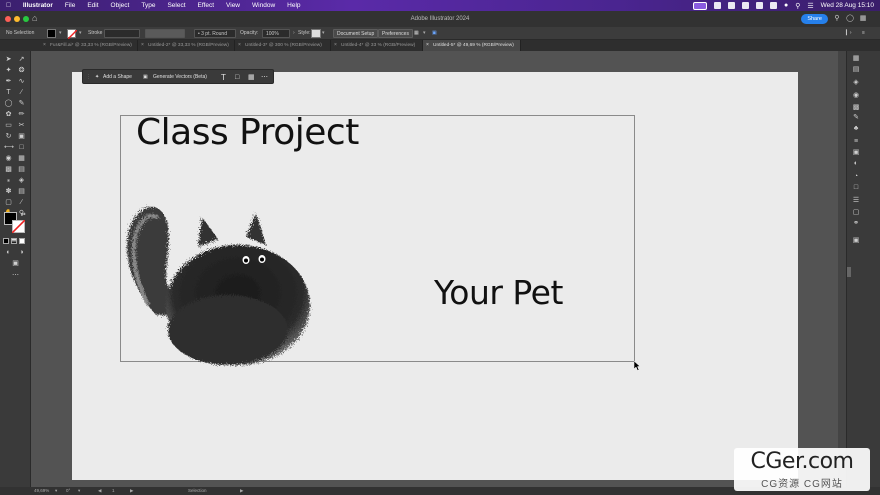 Image resolution: width=880 pixels, height=495 pixels. I want to click on brushes-icon: ✎, so click(856, 117).